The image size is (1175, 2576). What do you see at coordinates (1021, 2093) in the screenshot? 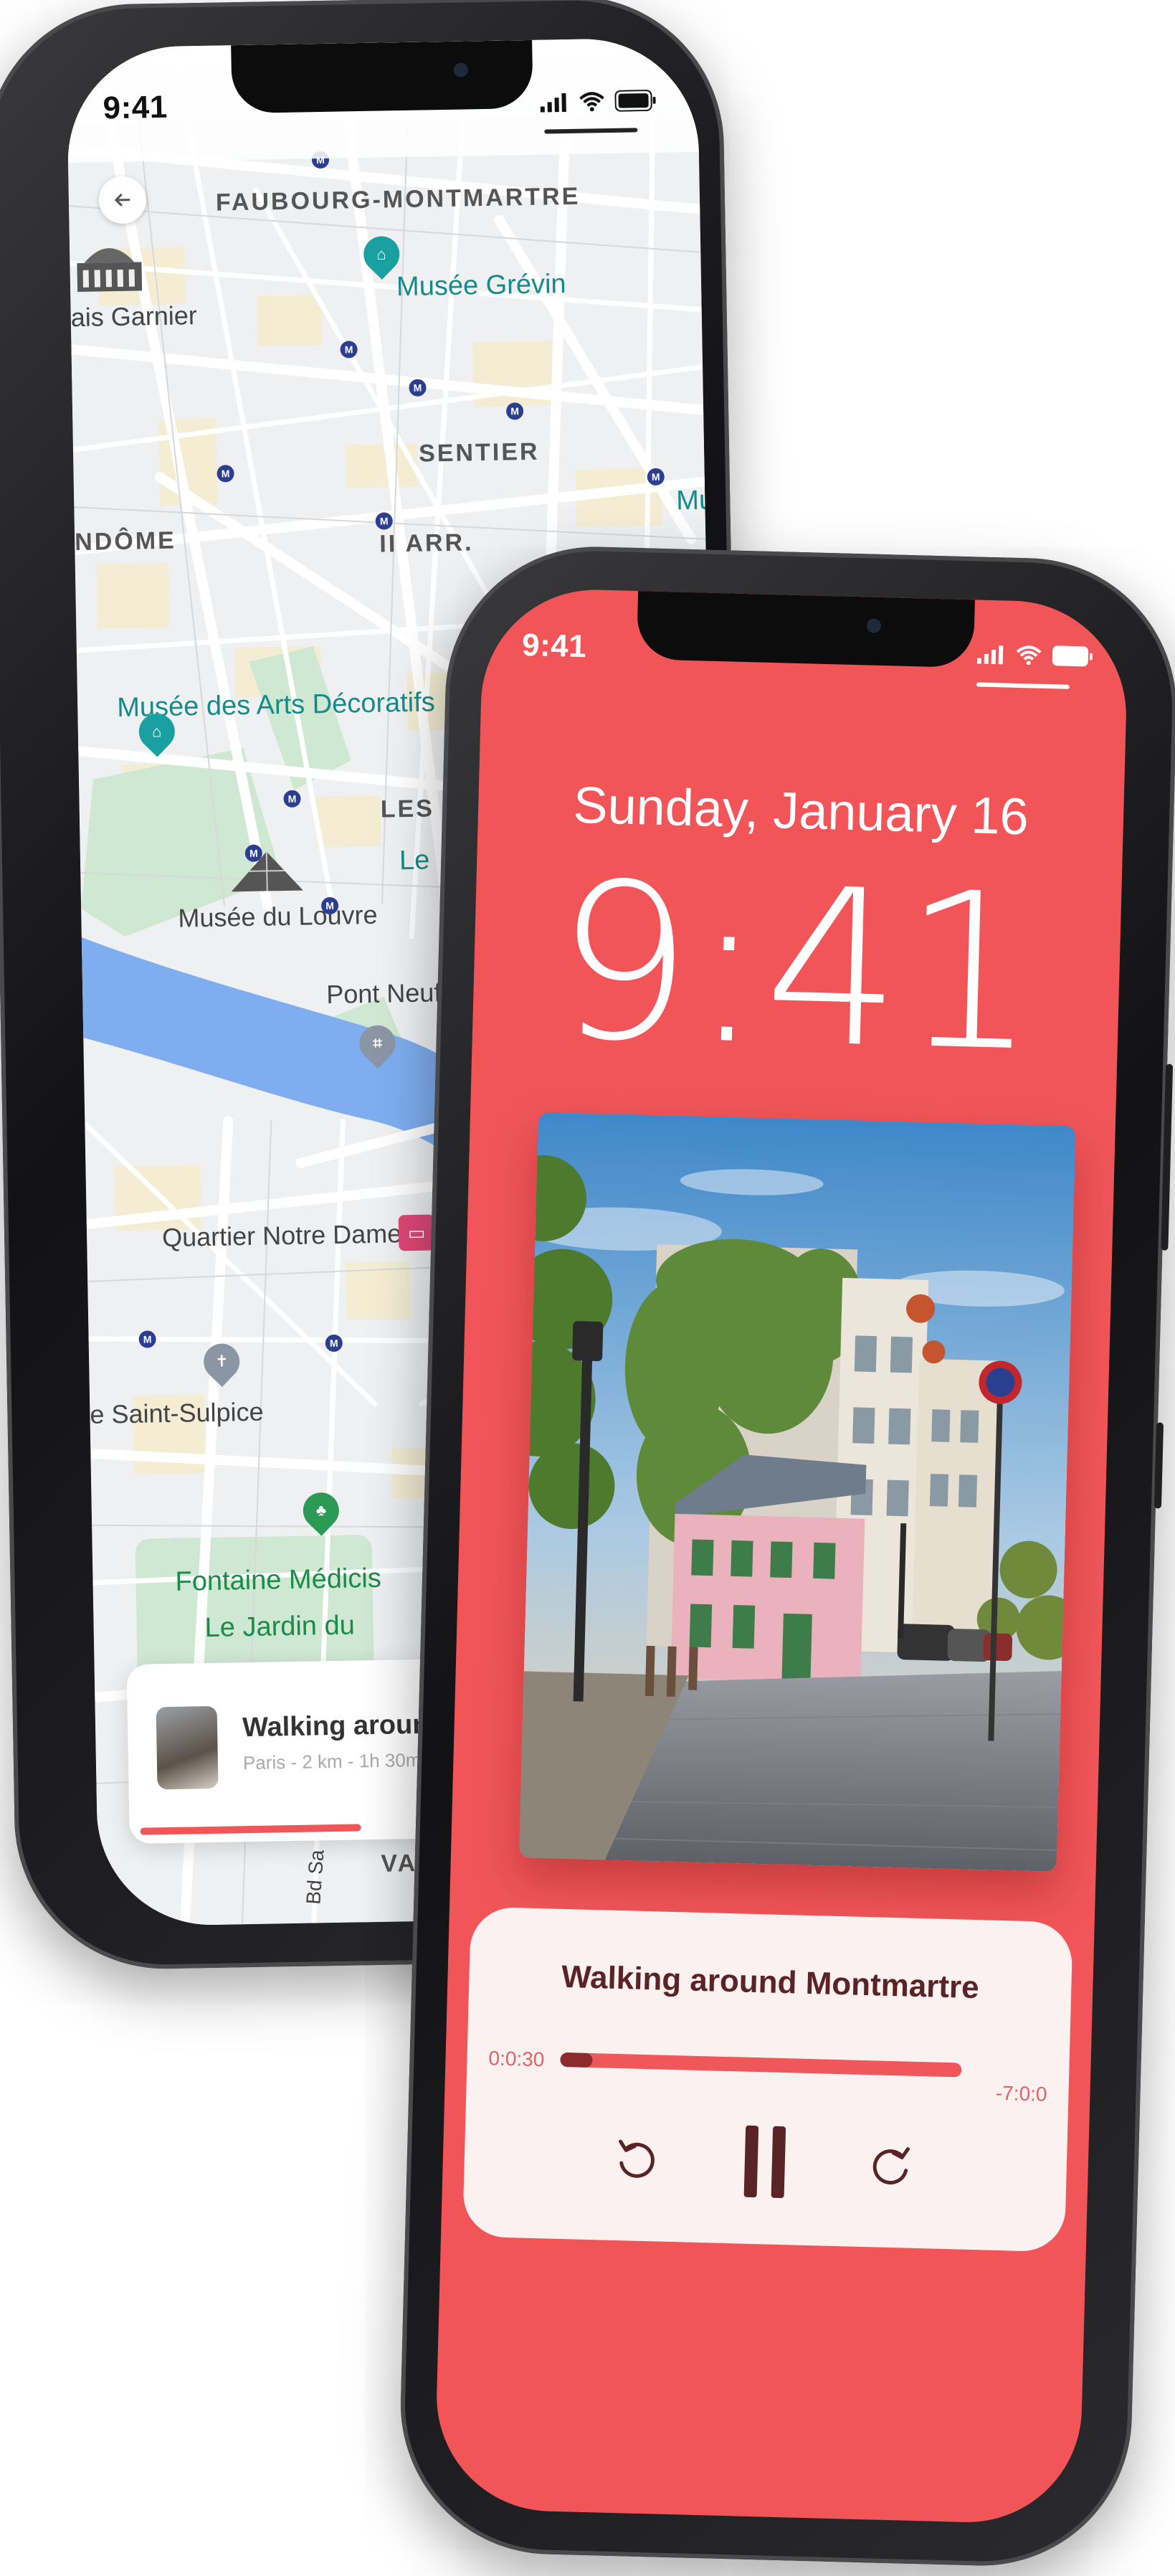
I see `remaining-time: -7:0:0` at bounding box center [1021, 2093].